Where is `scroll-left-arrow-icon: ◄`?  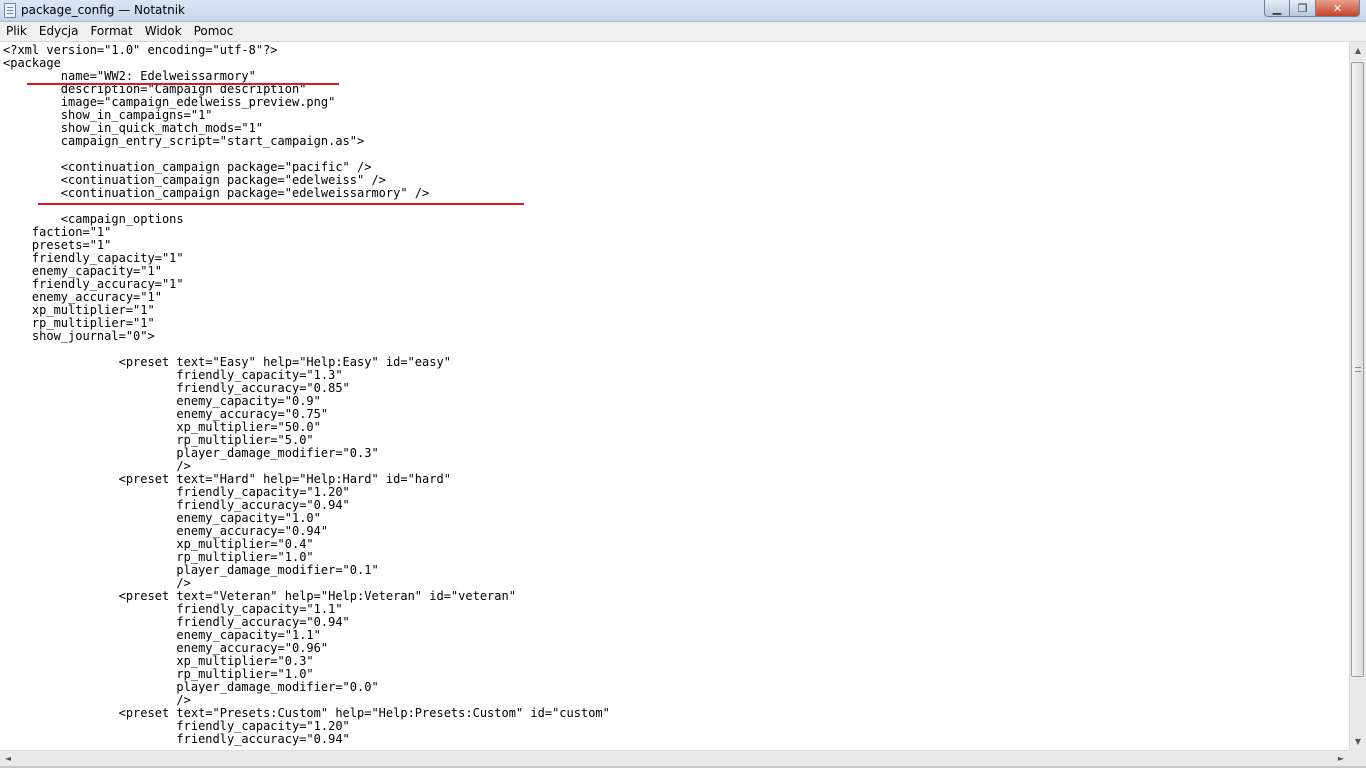
scroll-left-arrow-icon: ◄ is located at coordinates (8, 758).